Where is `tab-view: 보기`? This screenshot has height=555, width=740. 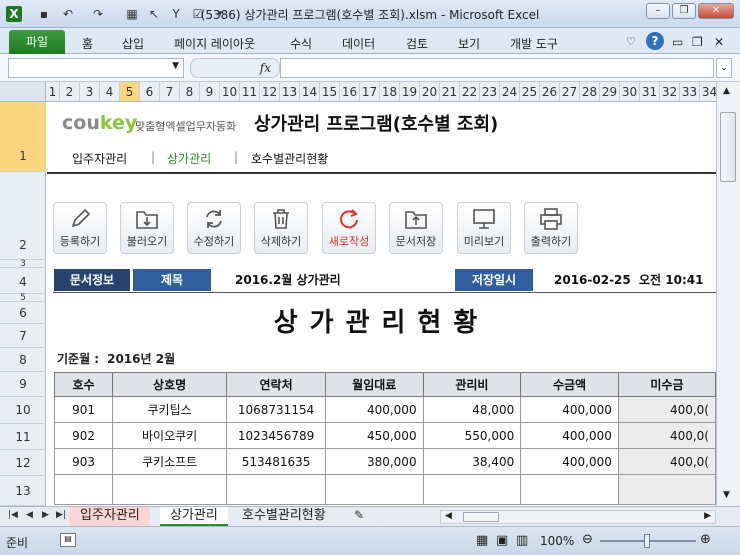 tab-view: 보기 is located at coordinates (469, 43).